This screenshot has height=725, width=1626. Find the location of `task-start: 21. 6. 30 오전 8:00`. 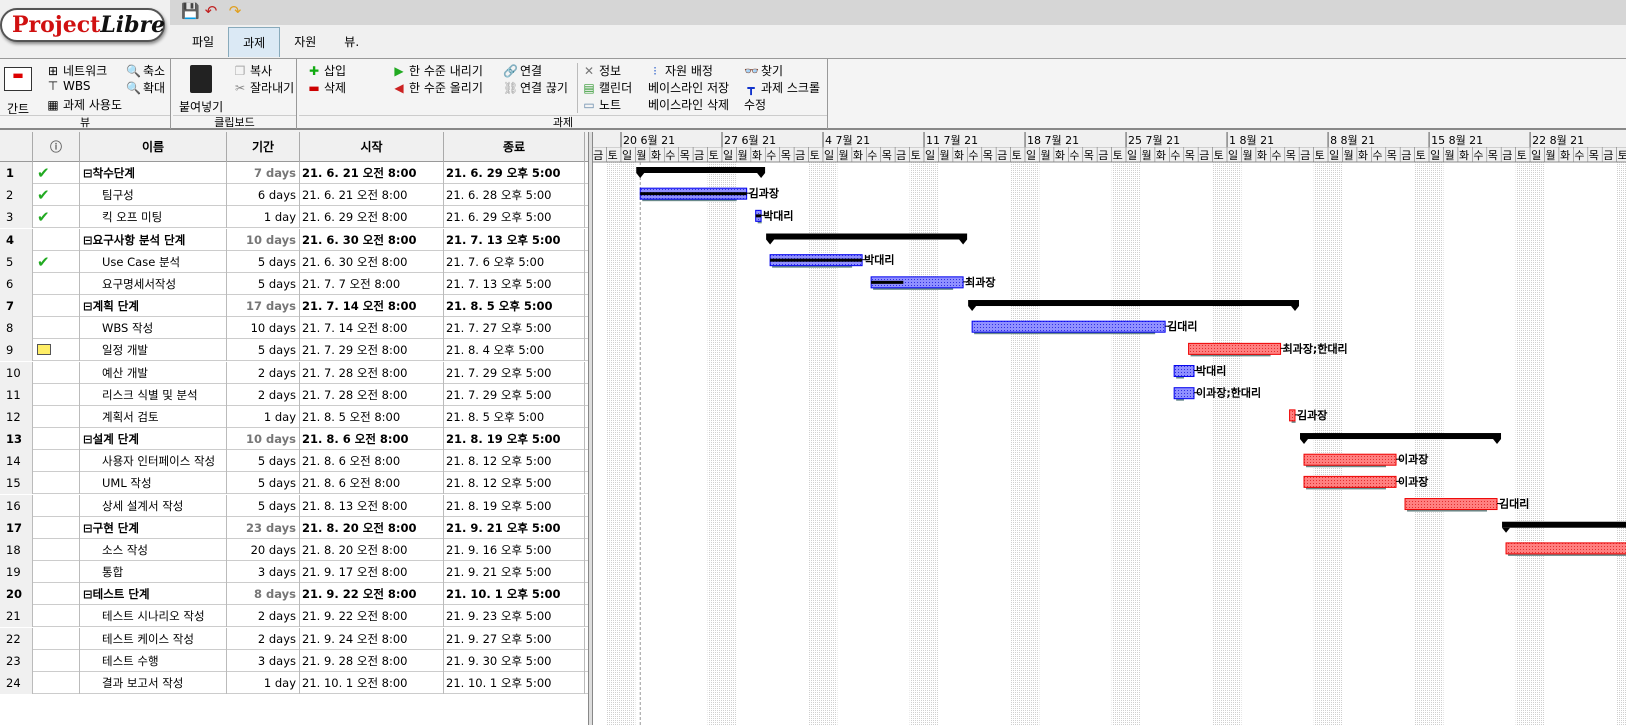

task-start: 21. 6. 30 오전 8:00 is located at coordinates (372, 261).